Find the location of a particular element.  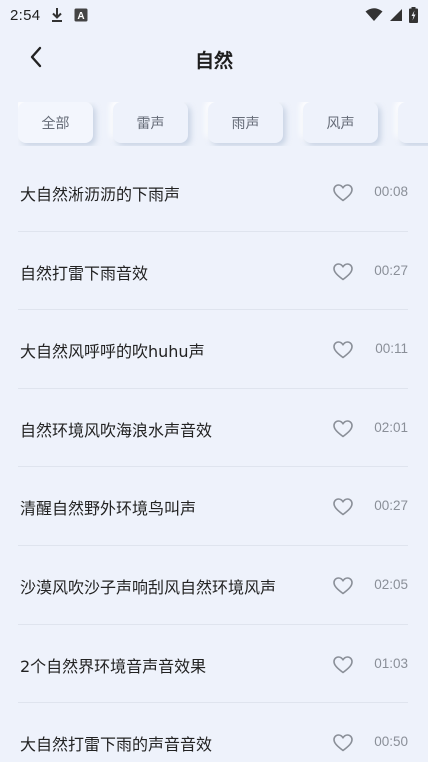

sound-duration: 00:08 is located at coordinates (391, 191).